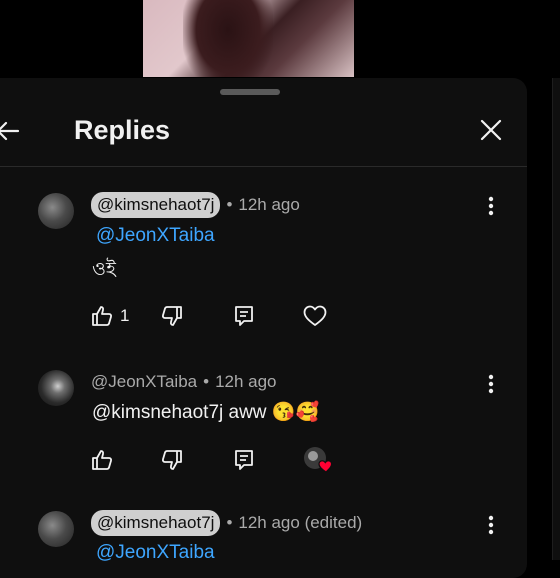 Image resolution: width=560 pixels, height=578 pixels. I want to click on heart-outline-icon, so click(315, 315).